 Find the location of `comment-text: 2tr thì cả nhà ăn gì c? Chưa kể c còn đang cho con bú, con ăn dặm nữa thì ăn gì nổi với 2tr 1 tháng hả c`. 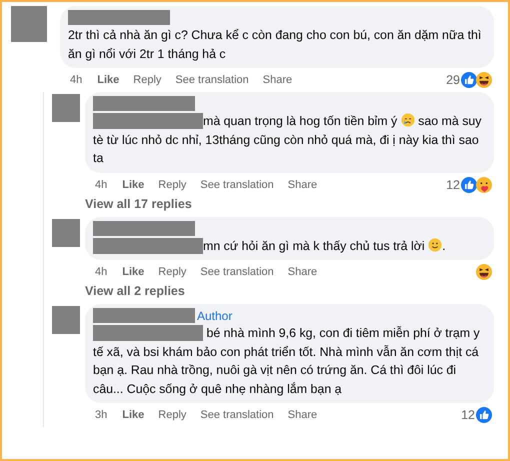

comment-text: 2tr thì cả nhà ăn gì c? Chưa kể c còn đang cho con bú, con ăn dặm nữa thì ăn gì nổi với 2tr 1 tháng hả c is located at coordinates (275, 45).